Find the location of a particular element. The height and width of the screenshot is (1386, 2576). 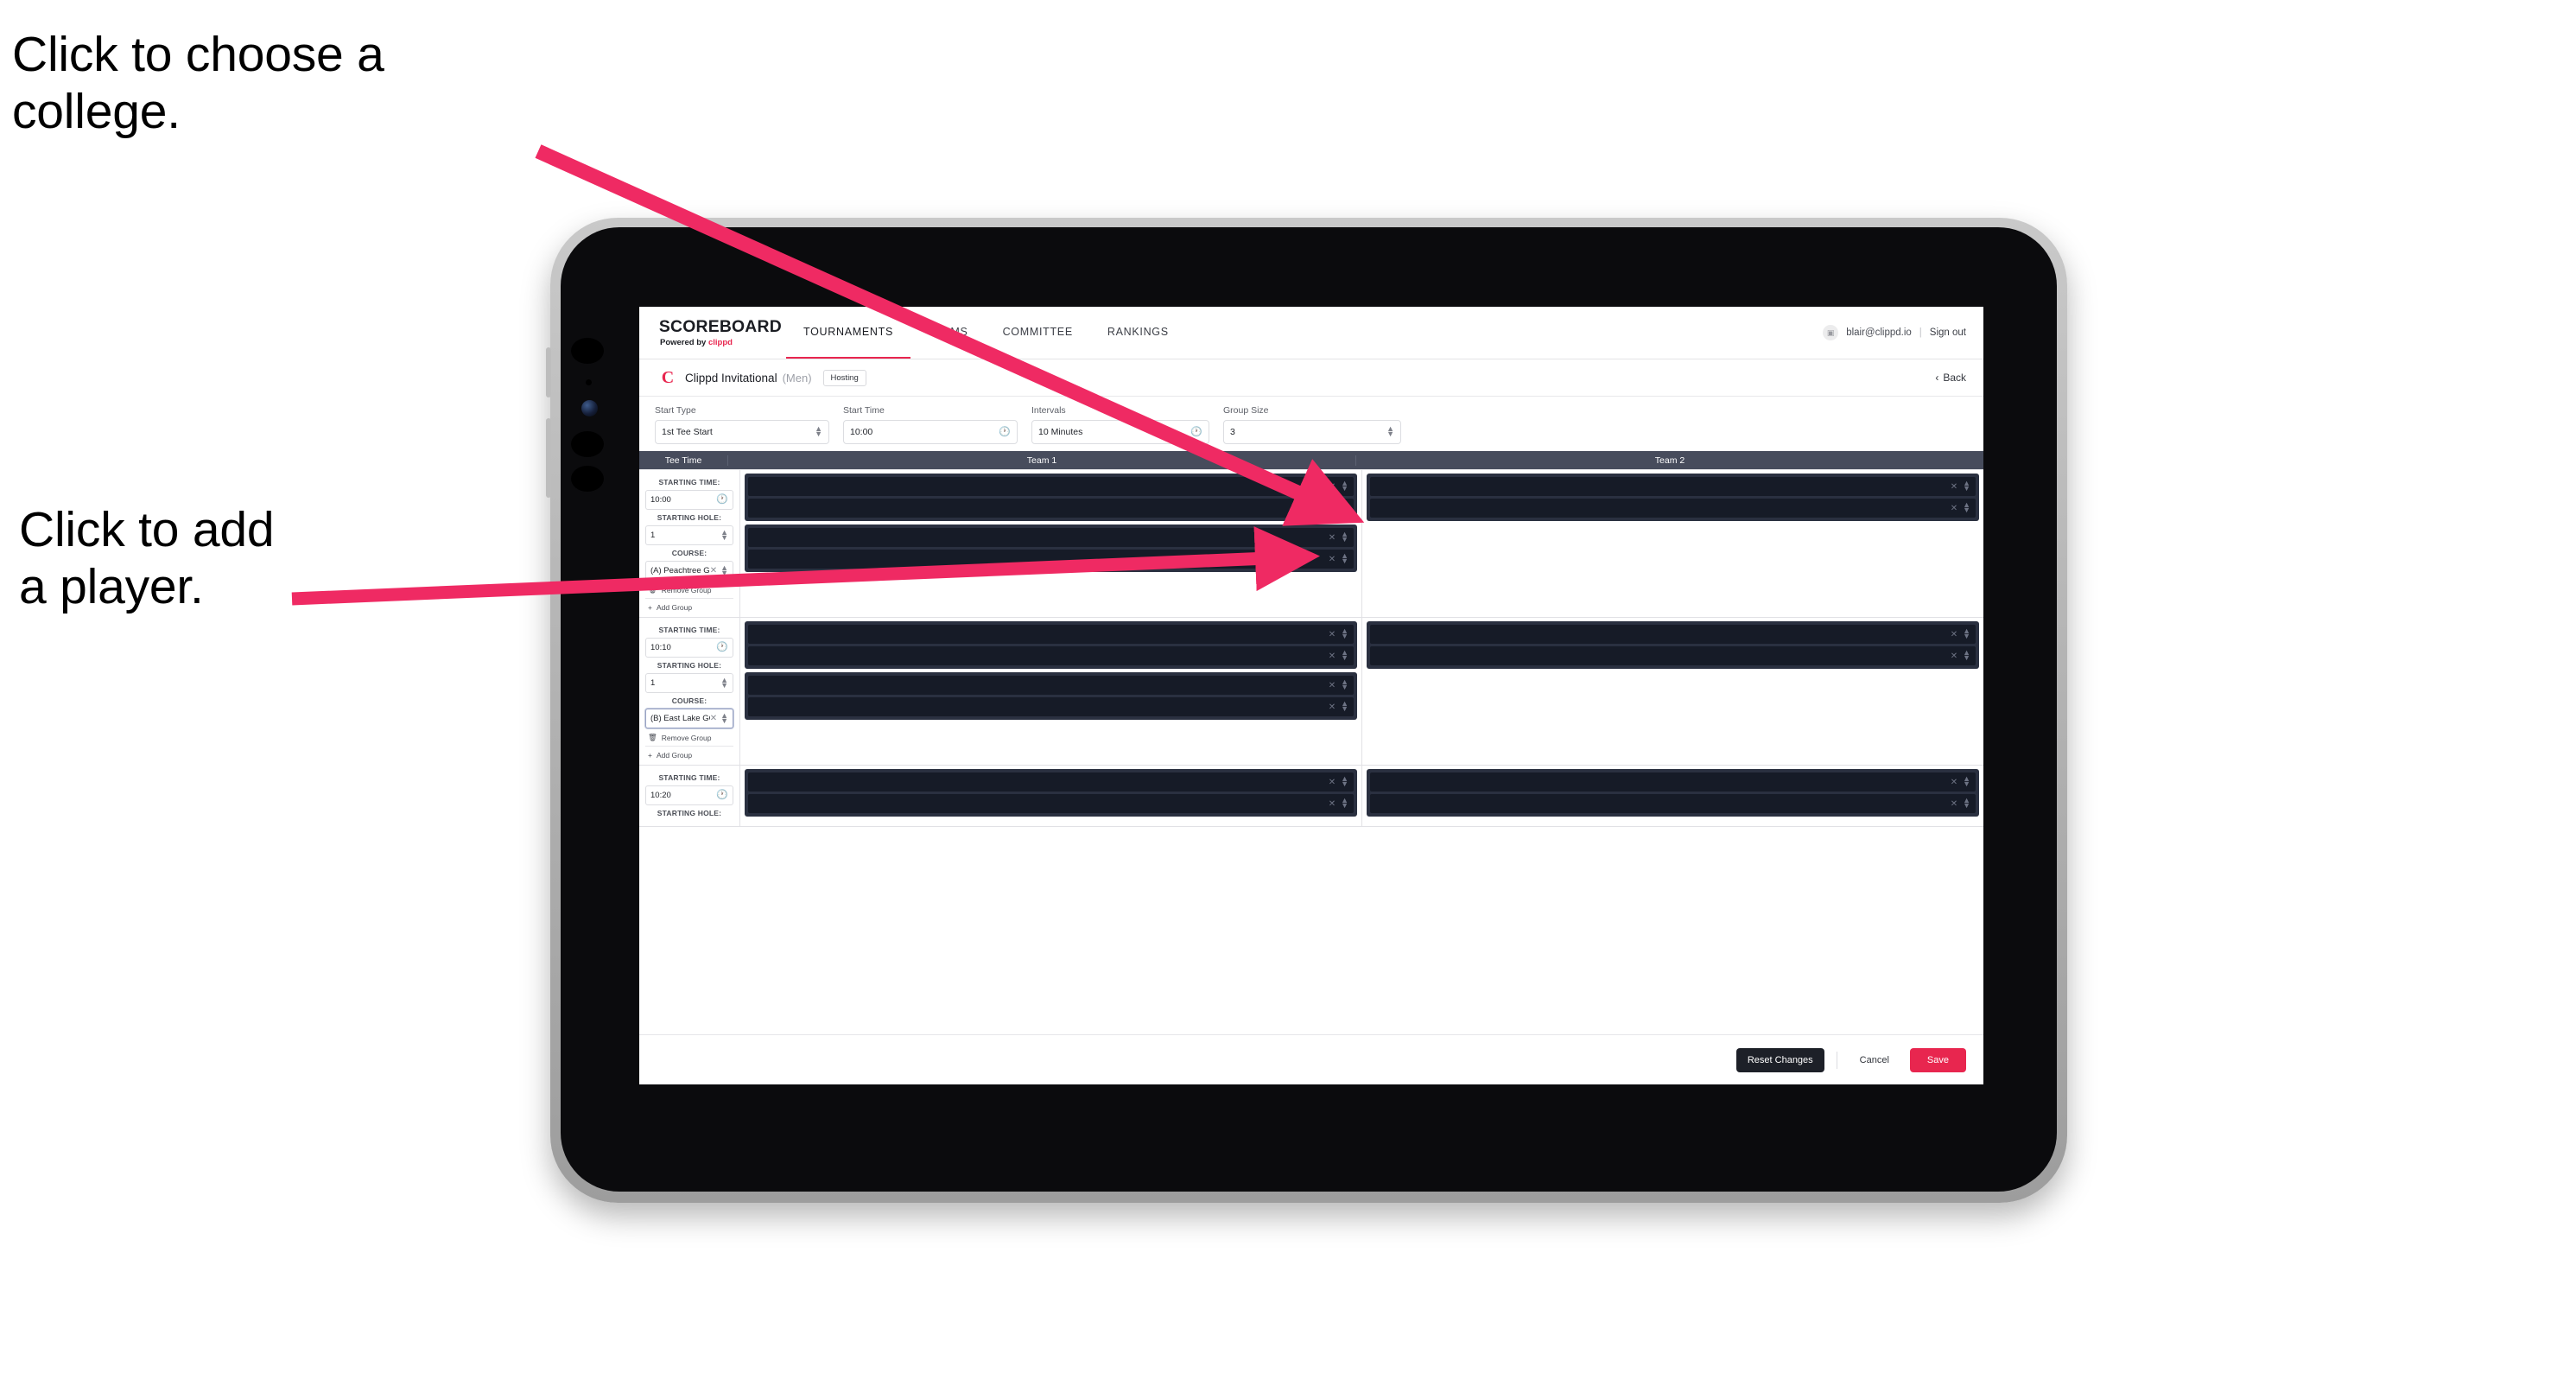

intervals-input: 10 Minutes 🕐 is located at coordinates (1120, 432).